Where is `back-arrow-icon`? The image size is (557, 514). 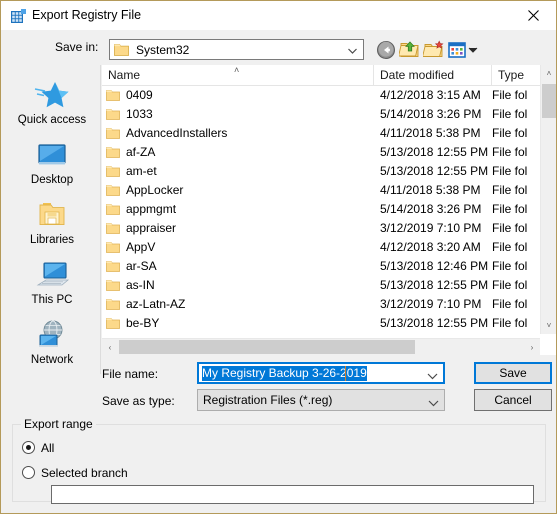
back-arrow-icon is located at coordinates (386, 50).